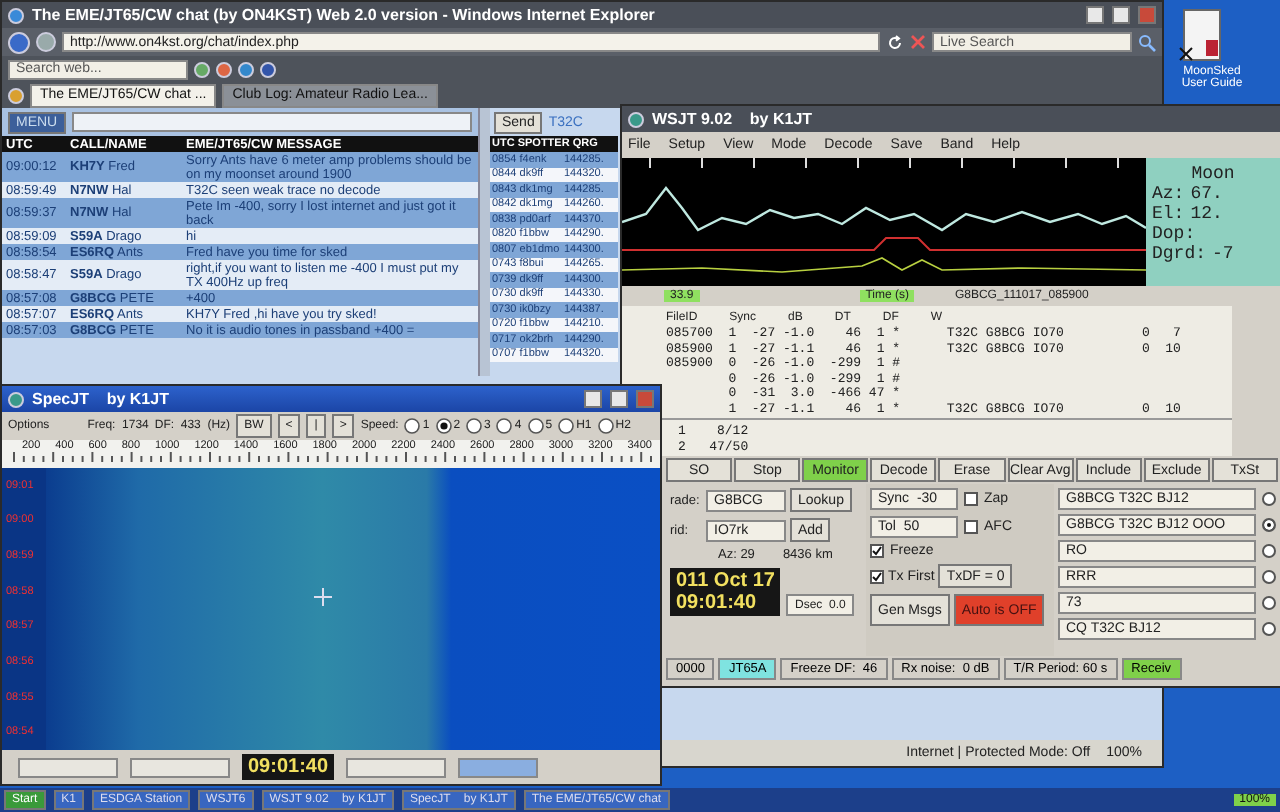  I want to click on search-icon, so click(1147, 42).